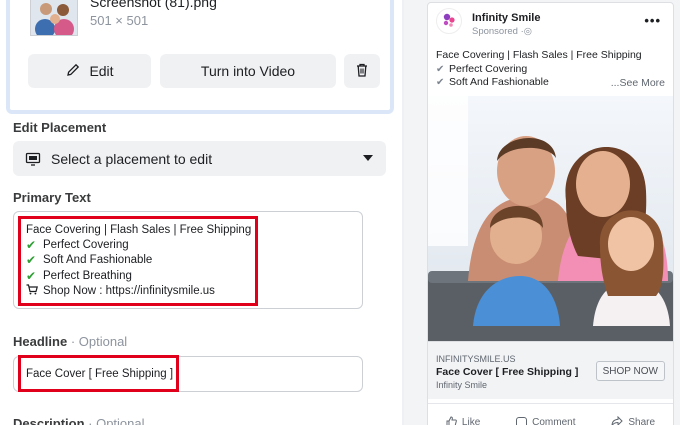 This screenshot has height=425, width=680. Describe the element at coordinates (101, 71) in the screenshot. I see `edit-media-label: Edit` at that location.